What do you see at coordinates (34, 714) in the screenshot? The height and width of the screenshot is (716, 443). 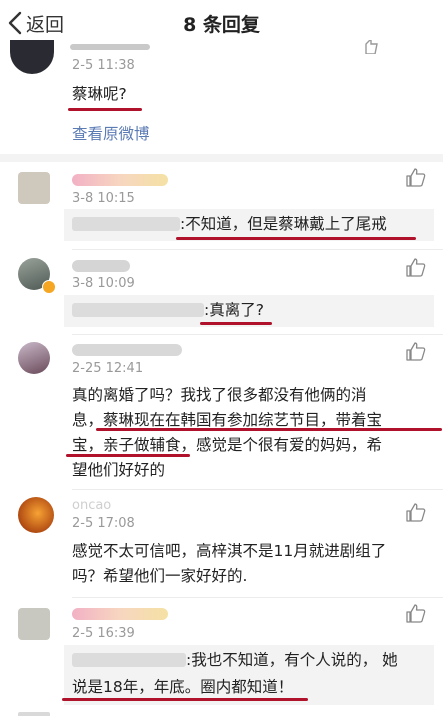 I see `next-comment-edge` at bounding box center [34, 714].